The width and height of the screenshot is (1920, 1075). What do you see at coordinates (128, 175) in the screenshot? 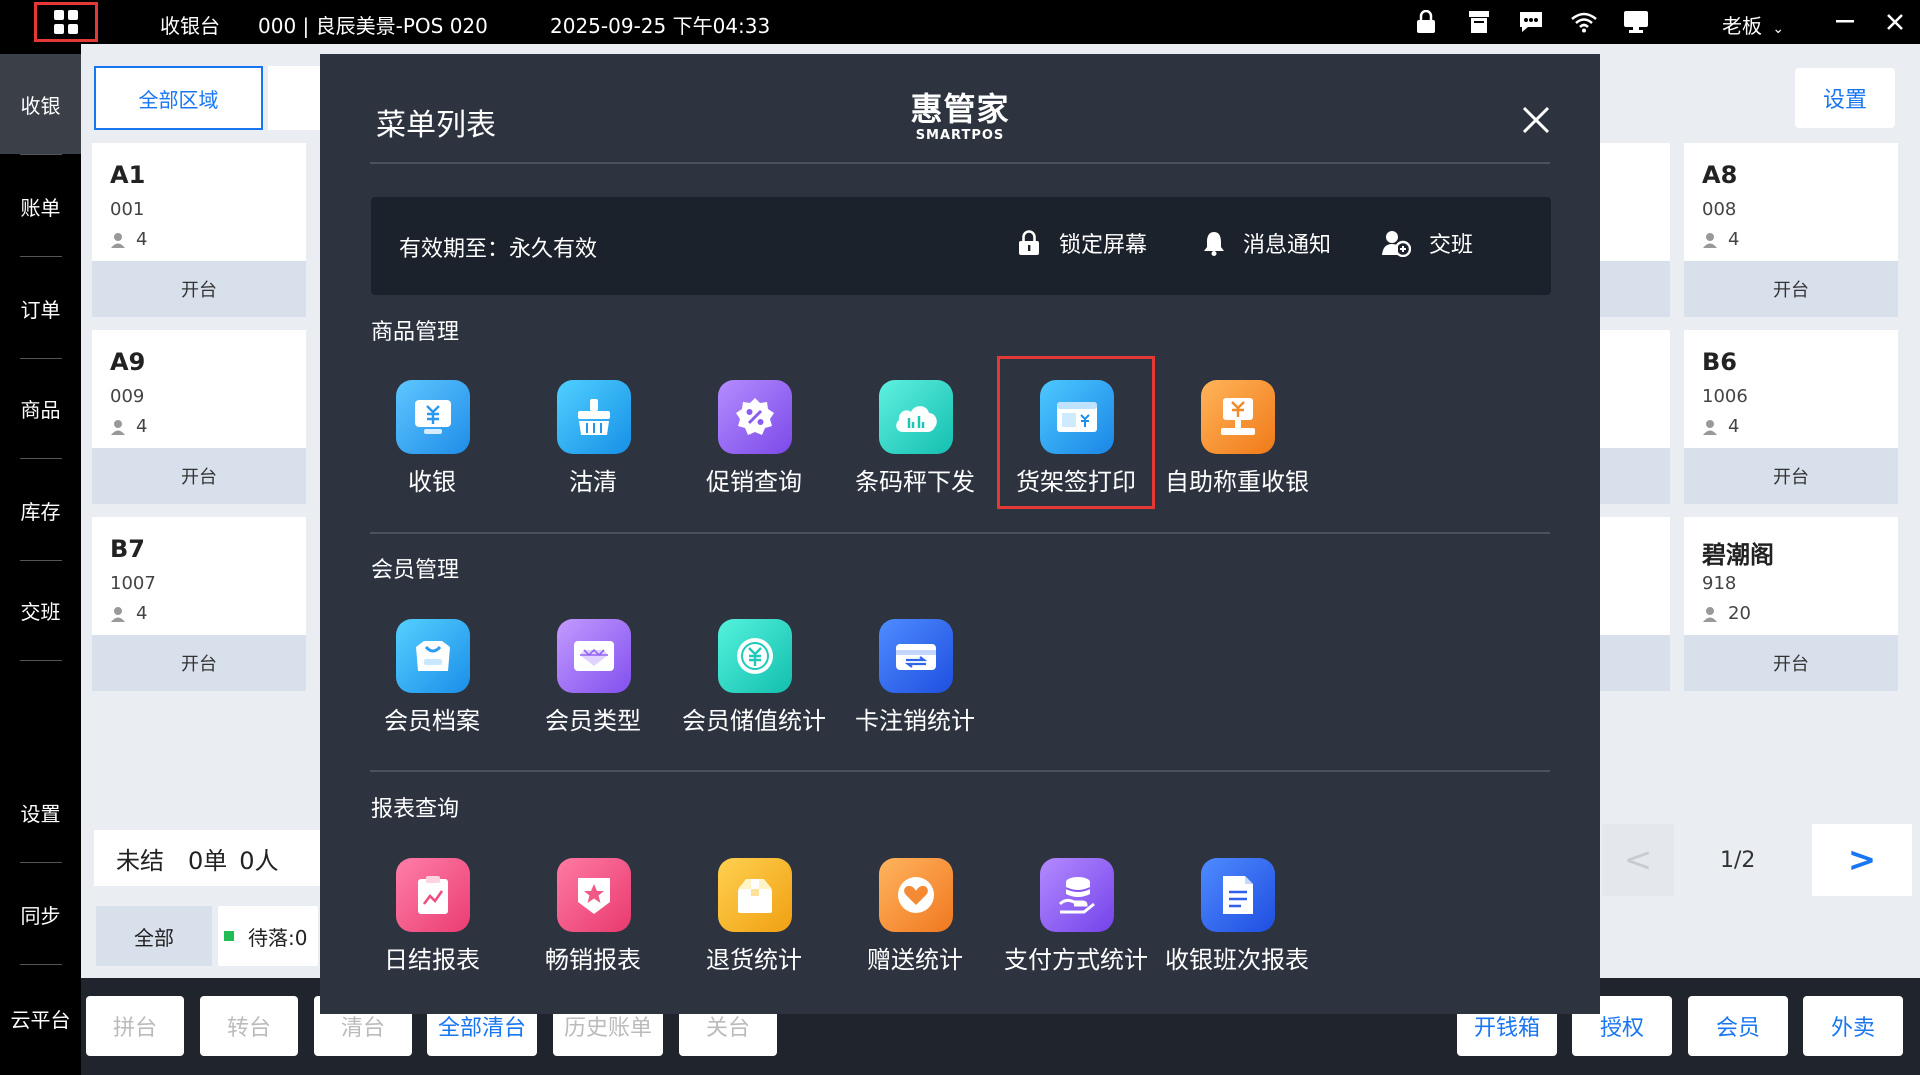
I see `table-name: A1` at bounding box center [128, 175].